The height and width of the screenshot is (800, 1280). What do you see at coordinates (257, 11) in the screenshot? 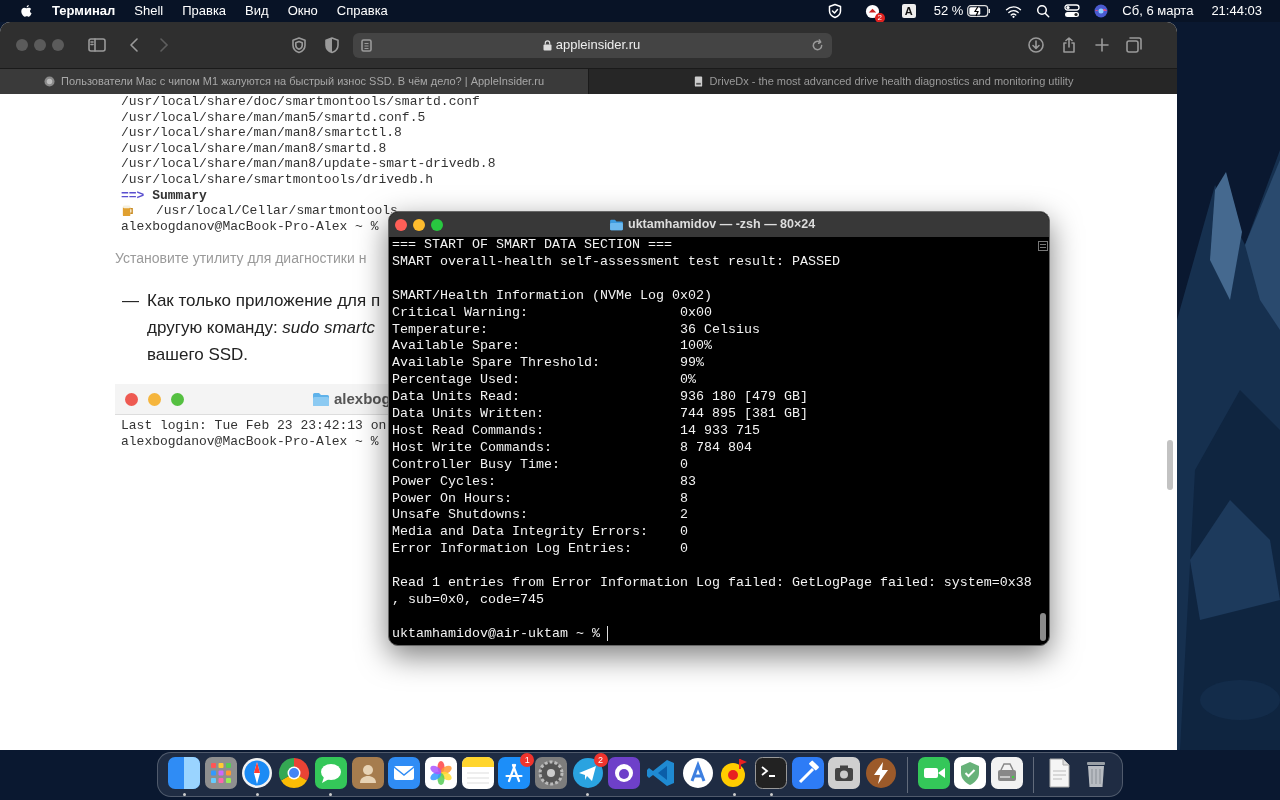
I see `menu-item: Вид` at bounding box center [257, 11].